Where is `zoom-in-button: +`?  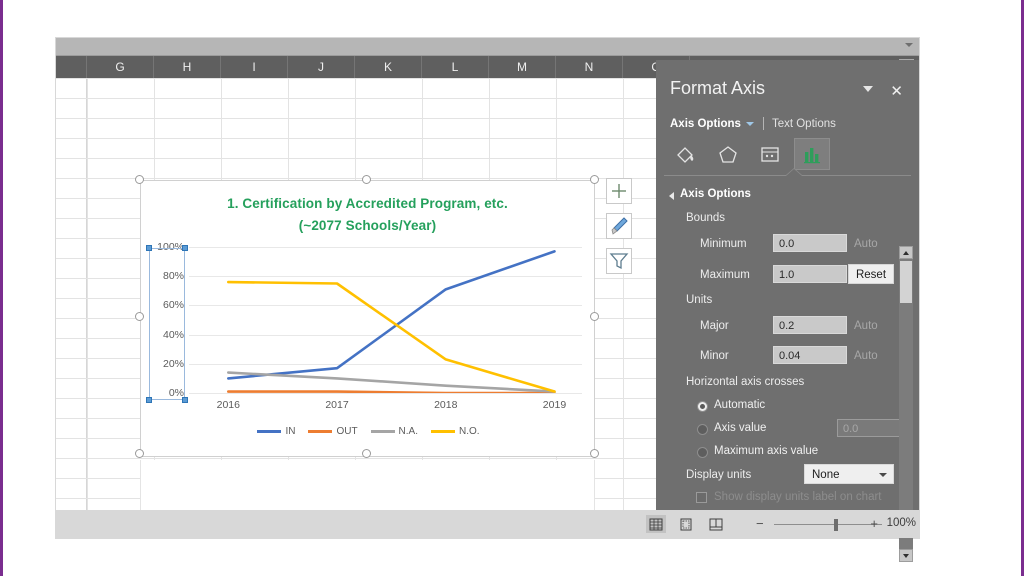 zoom-in-button: + is located at coordinates (874, 523).